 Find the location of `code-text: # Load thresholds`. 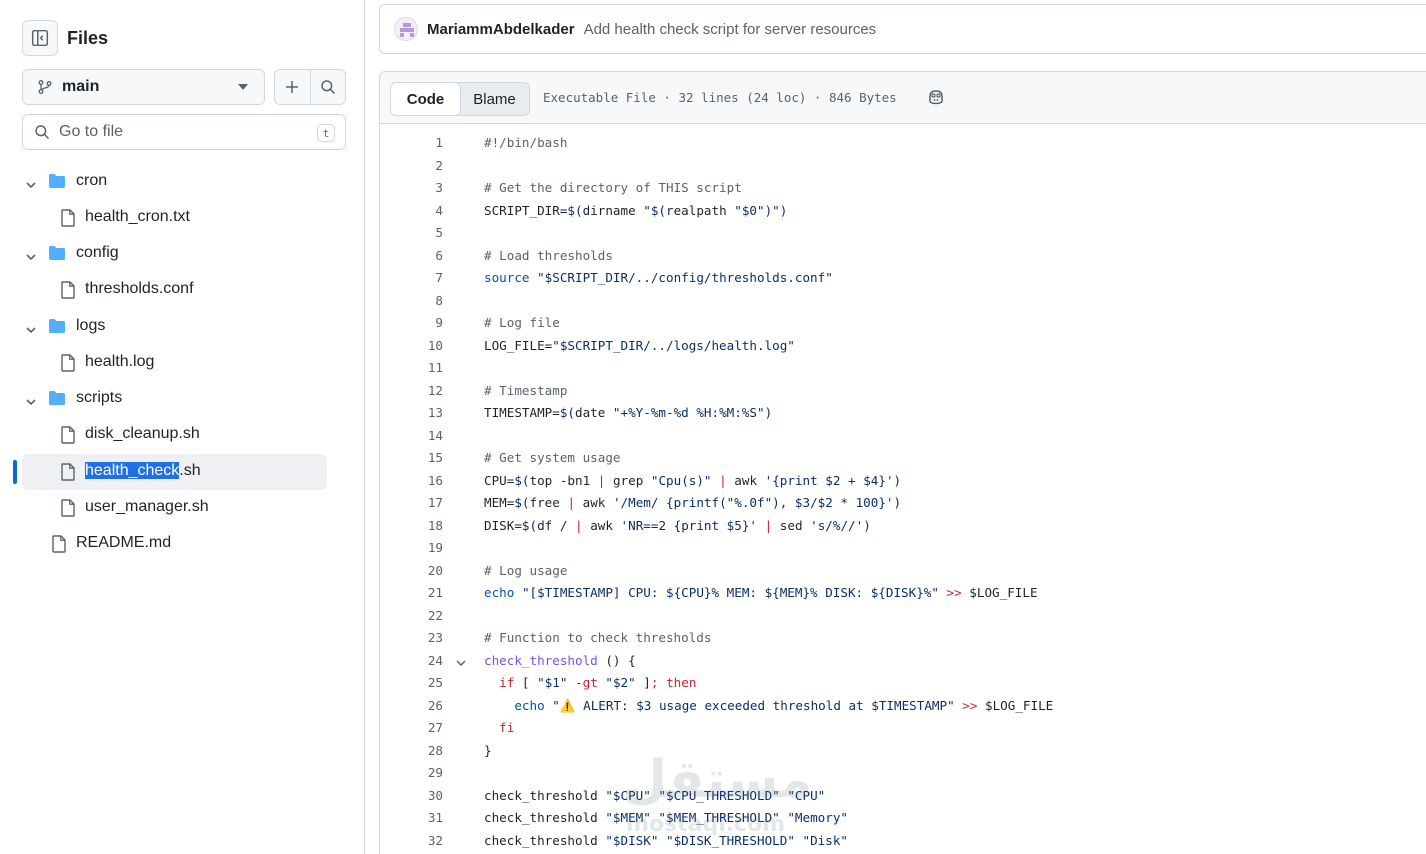

code-text: # Load thresholds is located at coordinates (548, 255).